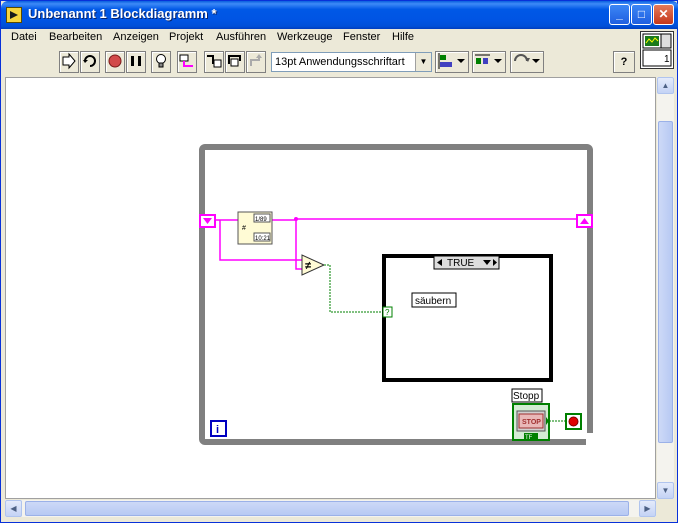 This screenshot has height=523, width=678. What do you see at coordinates (263, 239) in the screenshot?
I see `timer-line-3: 10:21` at bounding box center [263, 239].